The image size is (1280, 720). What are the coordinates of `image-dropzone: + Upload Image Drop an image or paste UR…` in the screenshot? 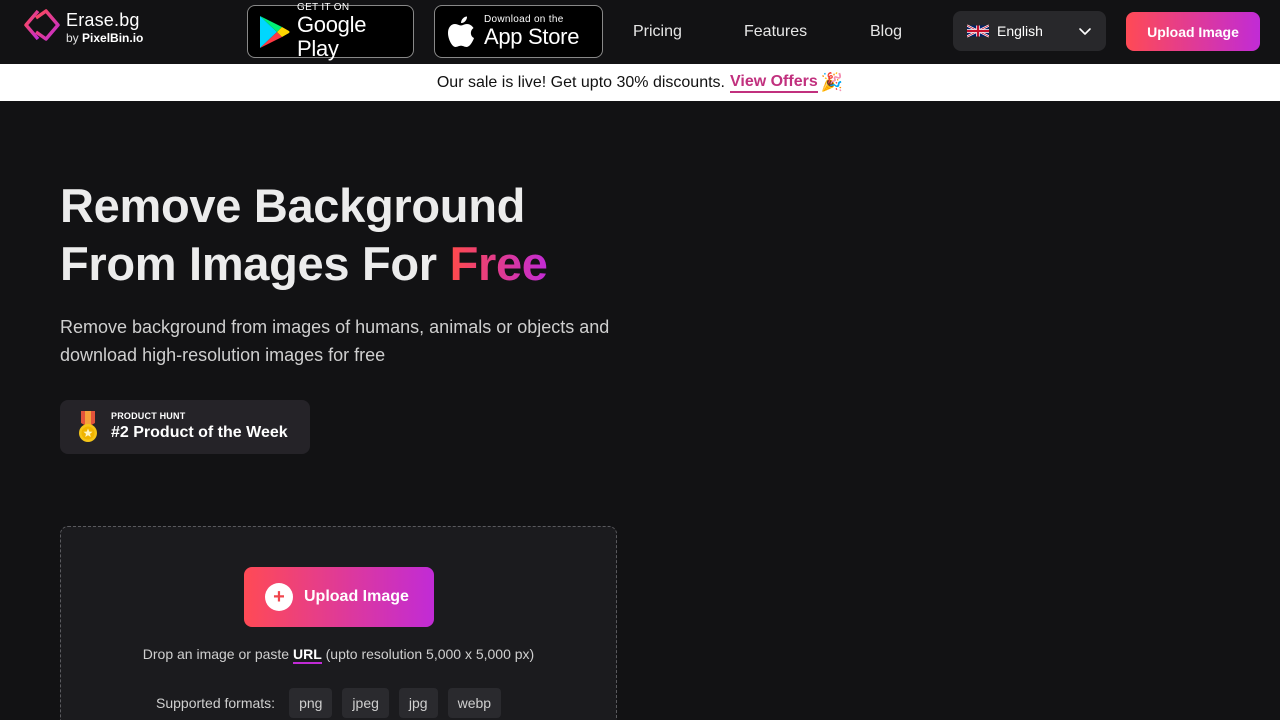 It's located at (338, 623).